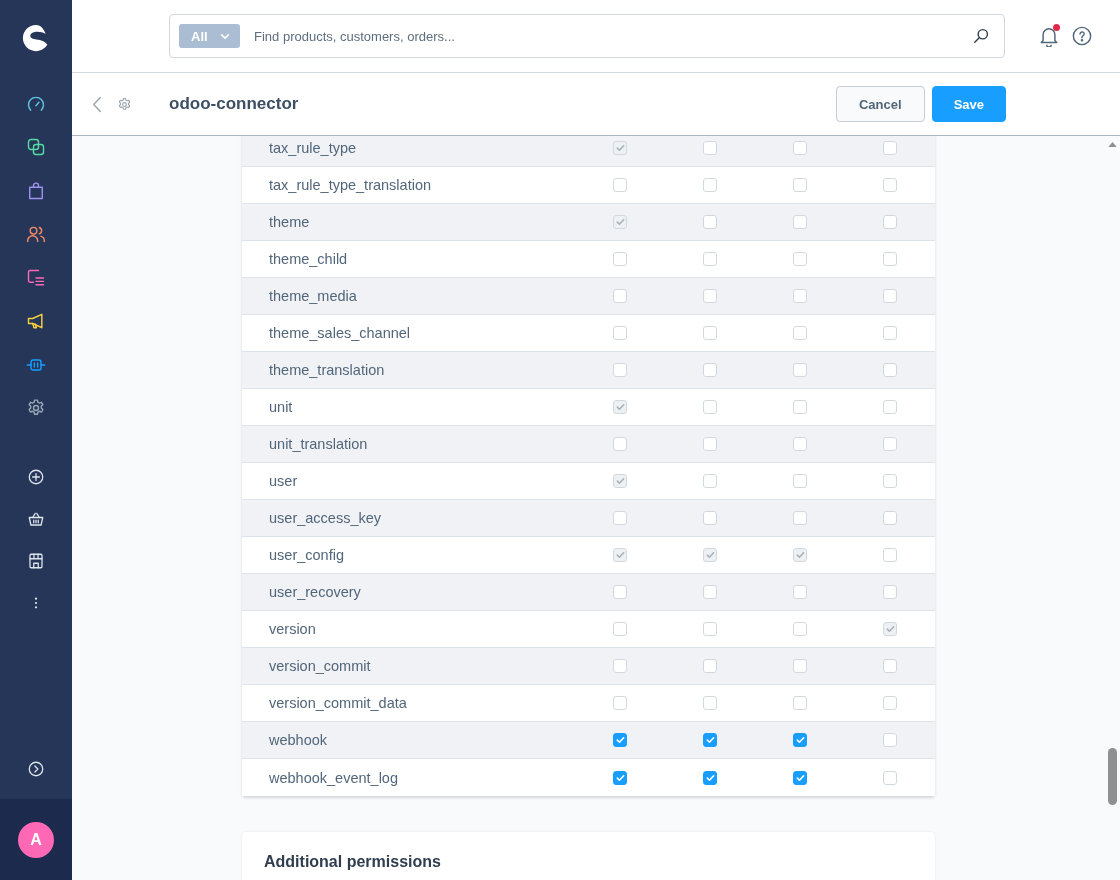  I want to click on scroll-up-arrow-icon, so click(1112, 144).